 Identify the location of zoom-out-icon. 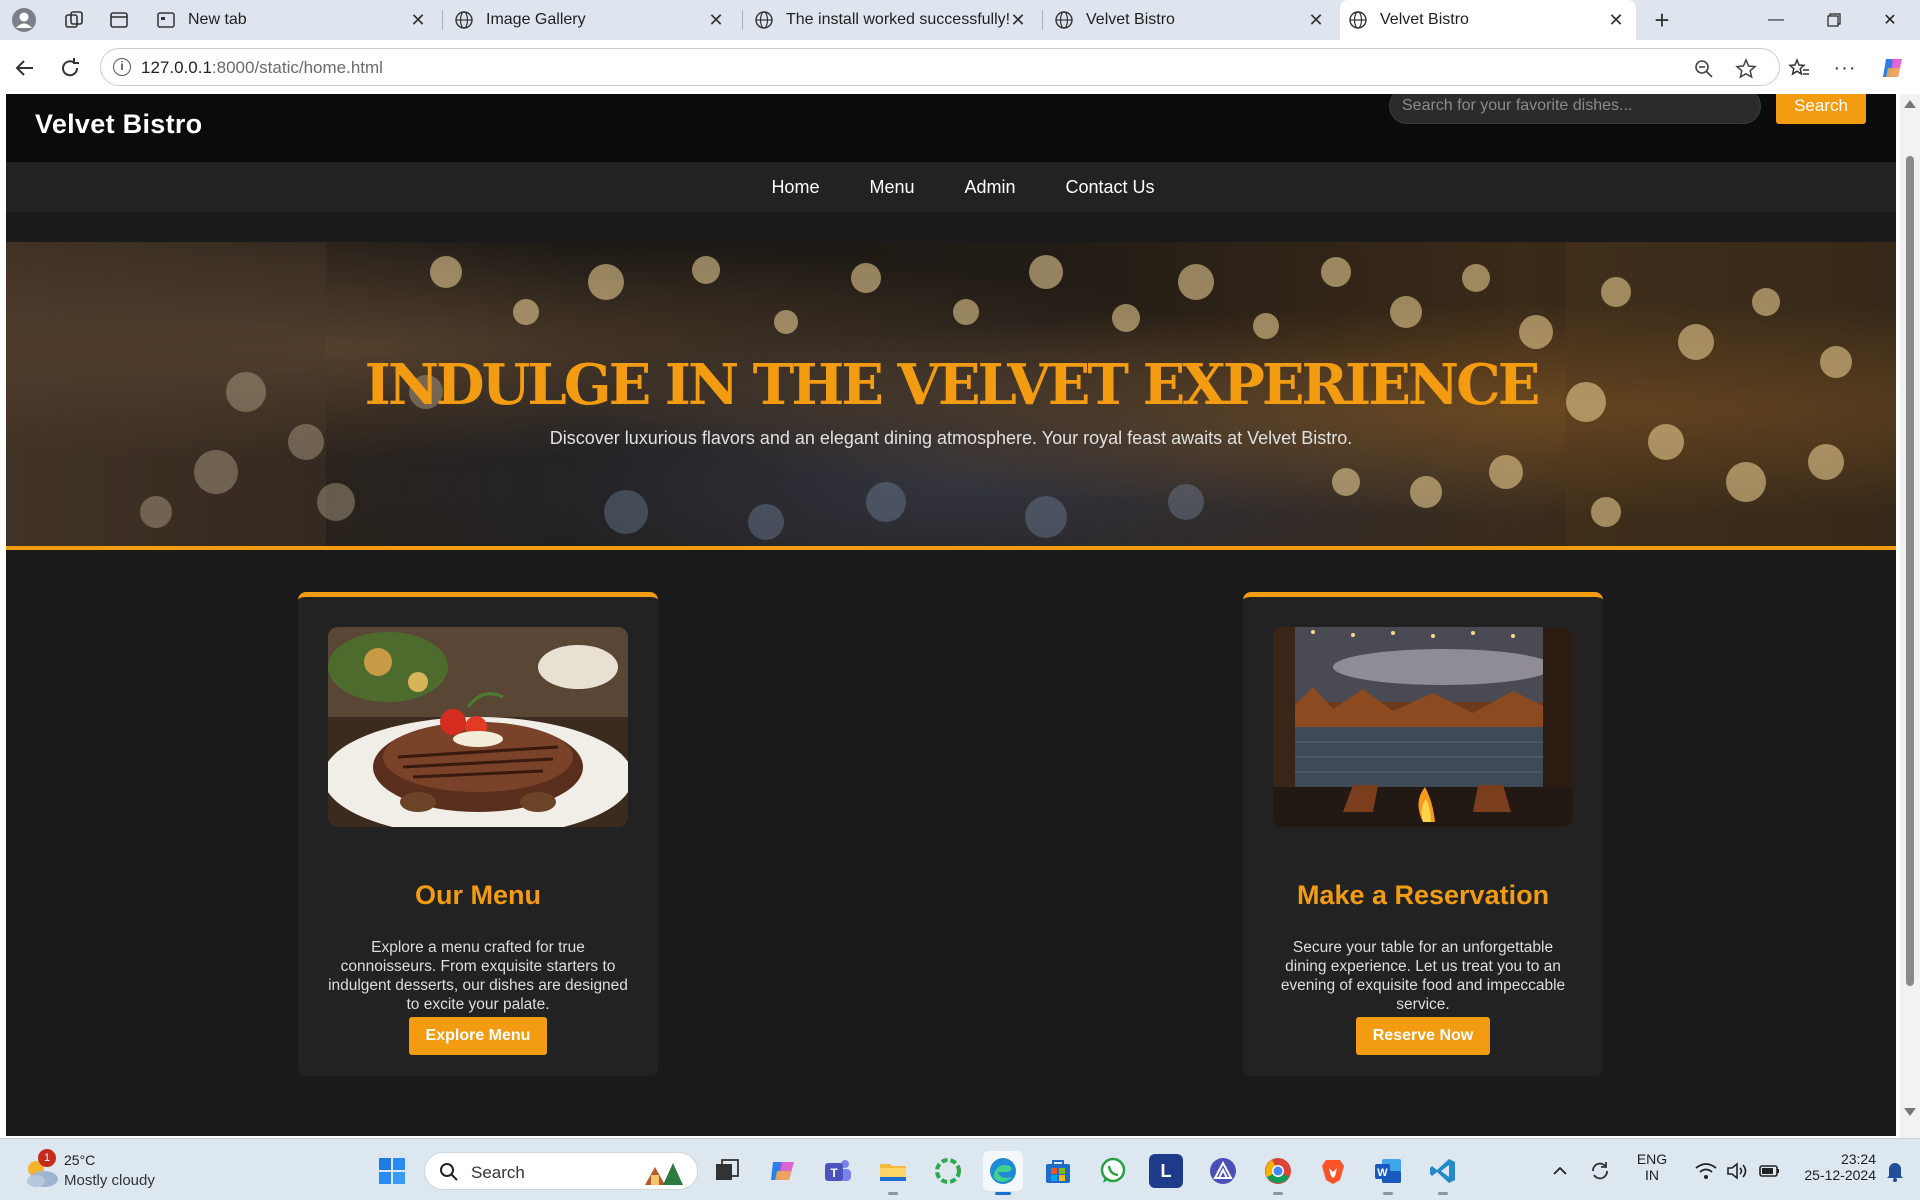
(1704, 69).